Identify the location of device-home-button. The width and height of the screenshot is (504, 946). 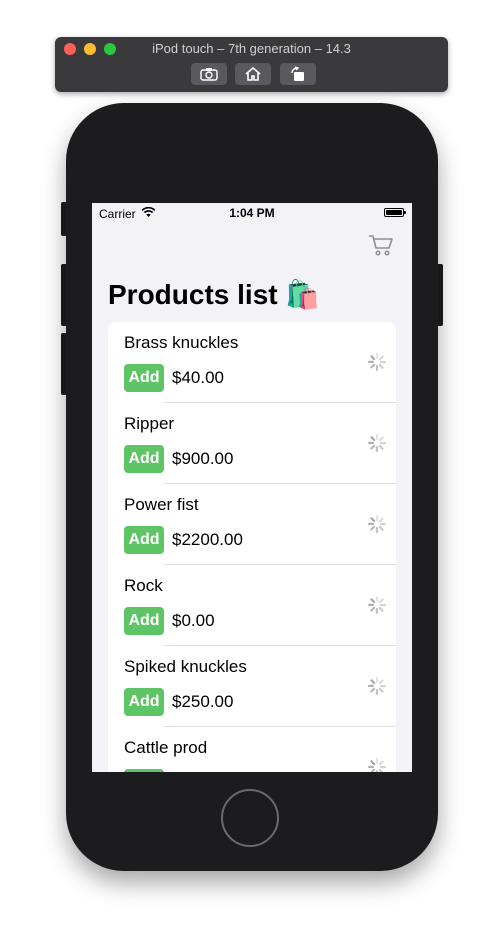
(250, 818).